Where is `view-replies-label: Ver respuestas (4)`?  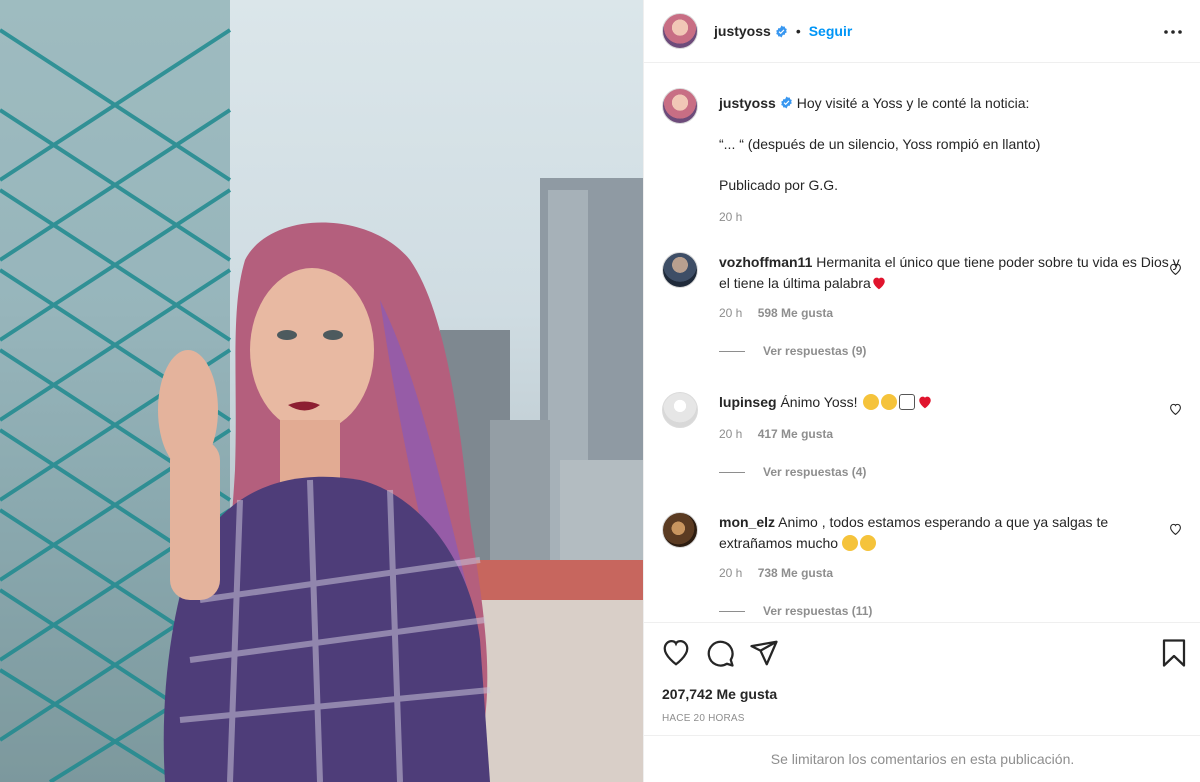
view-replies-label: Ver respuestas (4) is located at coordinates (815, 472).